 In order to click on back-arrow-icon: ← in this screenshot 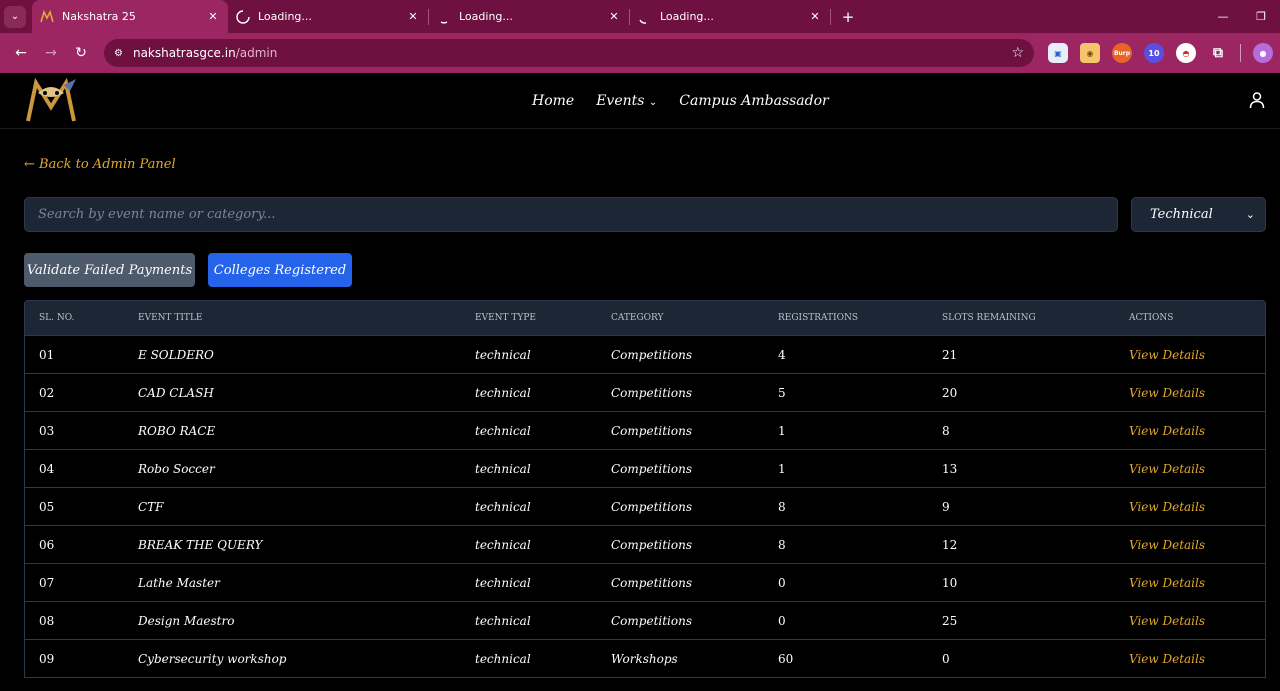, I will do `click(21, 53)`.